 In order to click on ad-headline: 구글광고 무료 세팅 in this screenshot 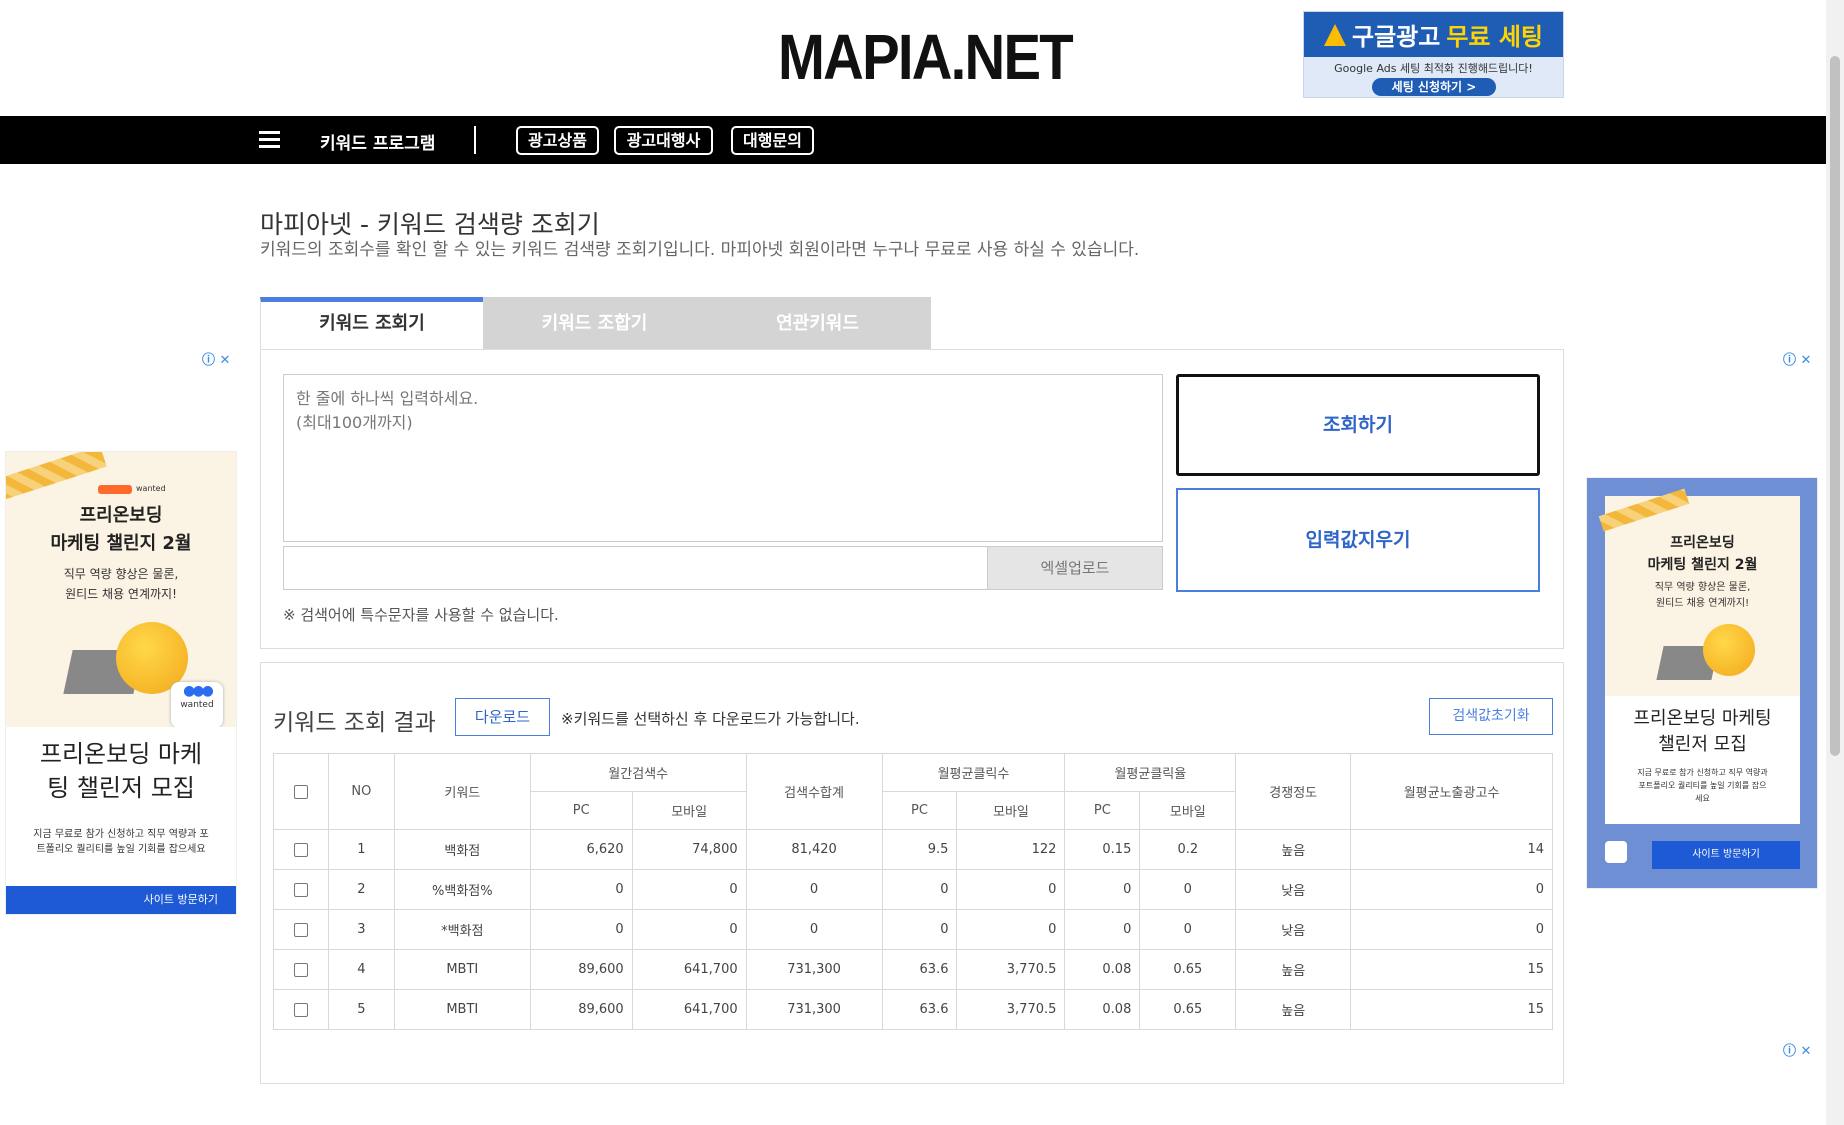, I will do `click(1433, 34)`.